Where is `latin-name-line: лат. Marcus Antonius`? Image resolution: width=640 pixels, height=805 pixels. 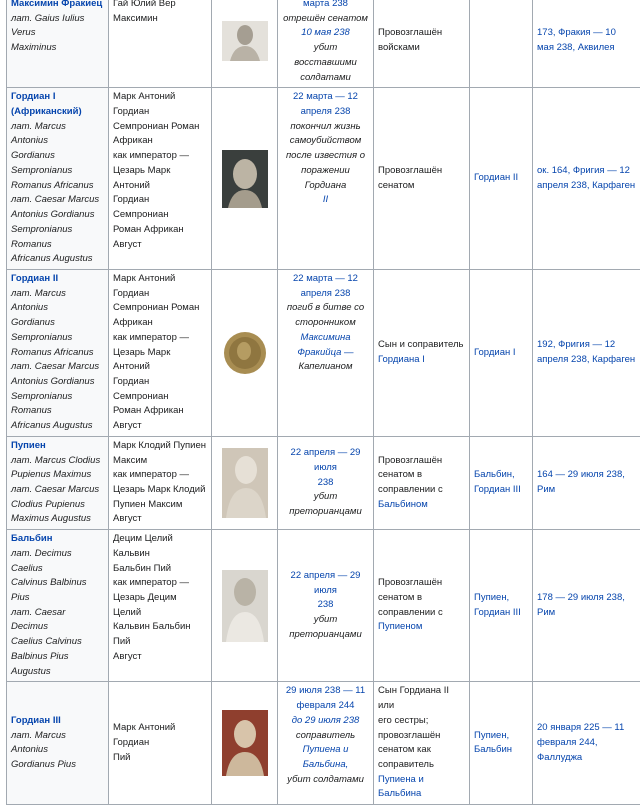 latin-name-line: лат. Marcus Antonius is located at coordinates (57, 134).